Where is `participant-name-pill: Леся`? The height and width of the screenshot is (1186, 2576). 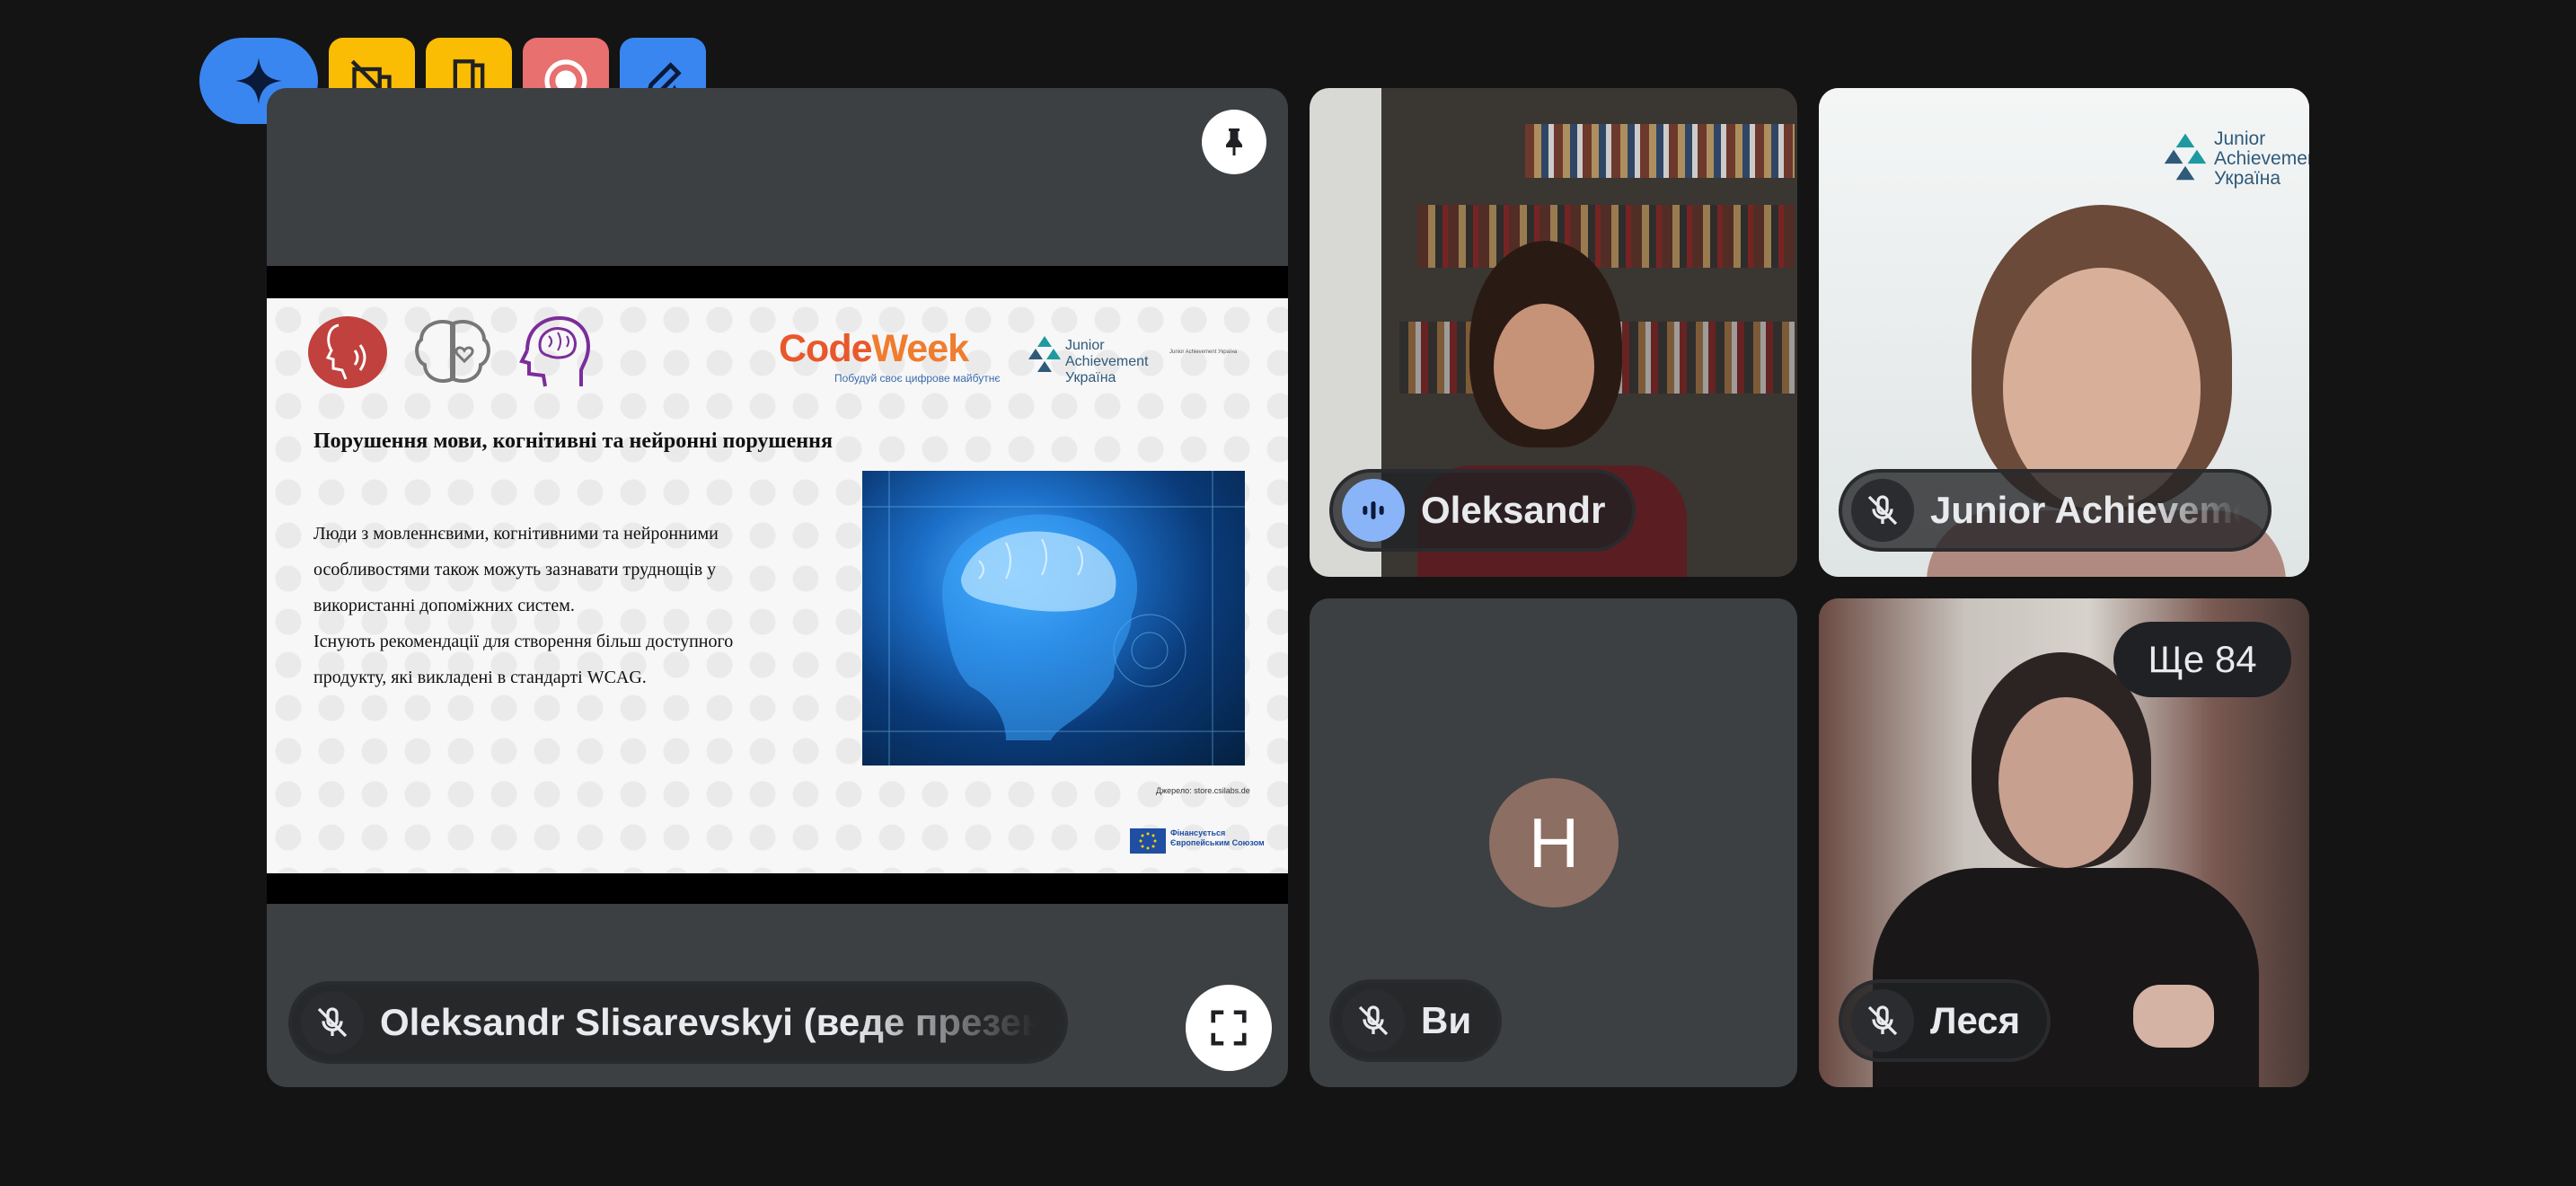
participant-name-pill: Леся is located at coordinates (1945, 1020).